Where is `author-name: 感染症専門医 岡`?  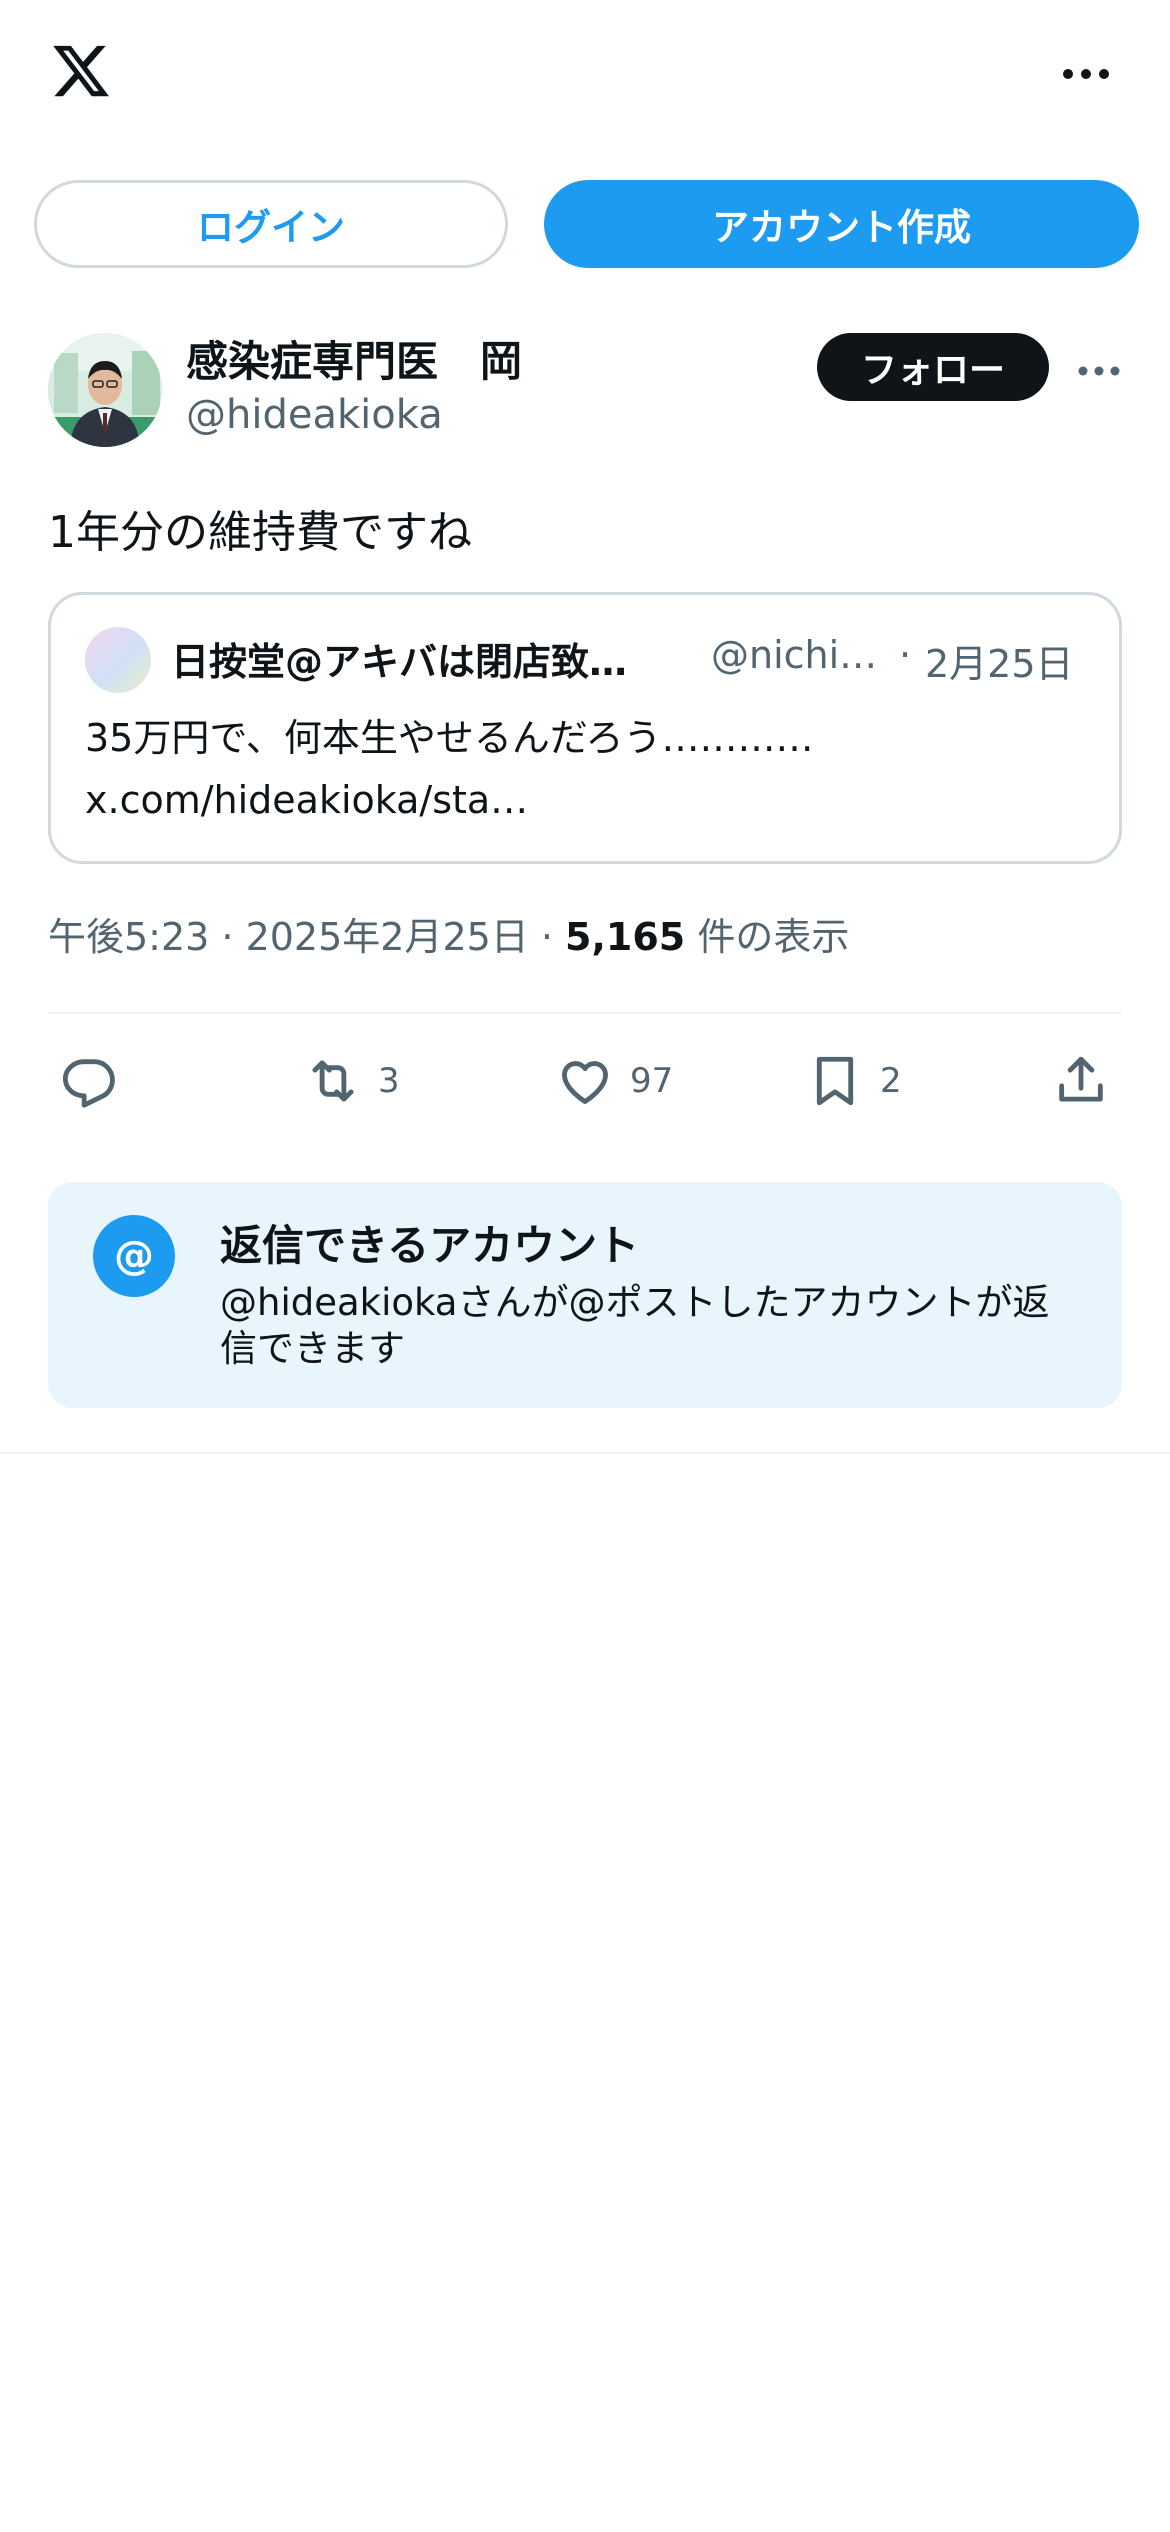 author-name: 感染症専門医 岡 is located at coordinates (354, 358).